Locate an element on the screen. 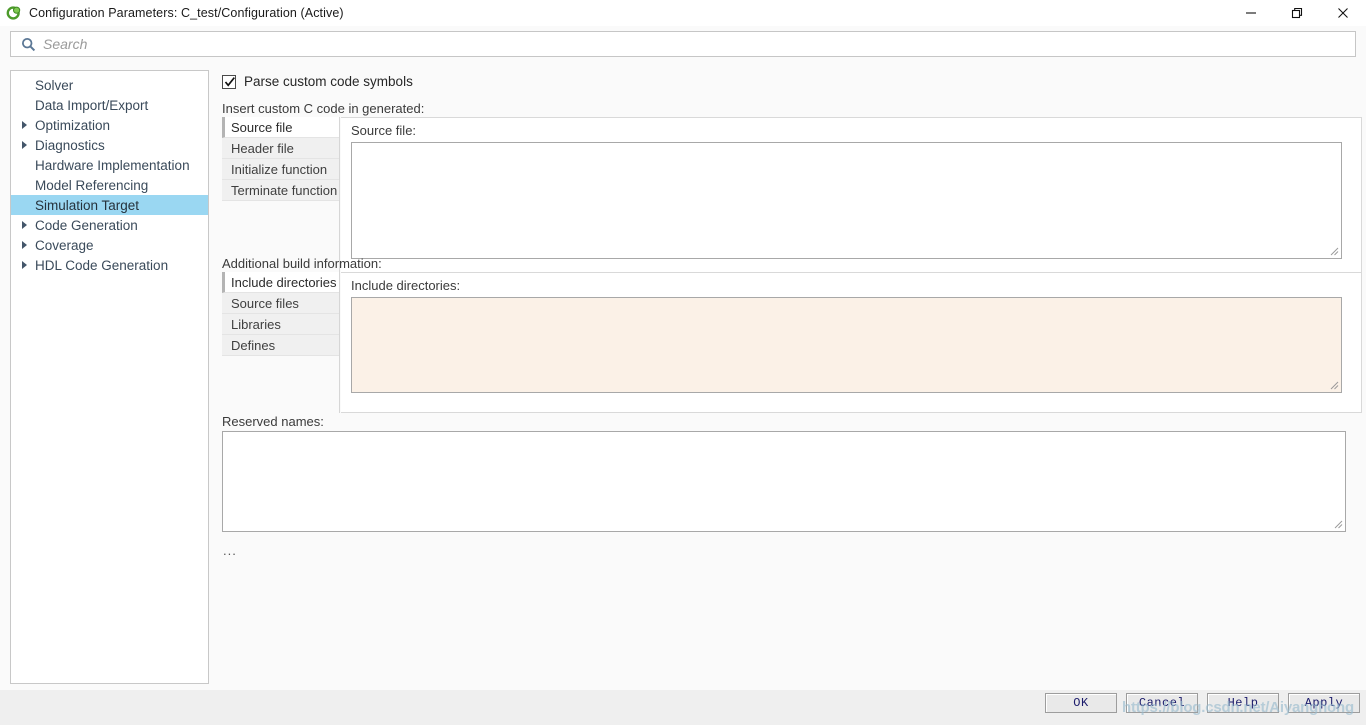 This screenshot has width=1366, height=725. parse-custom-code-symbols-row: Parse custom code symbols is located at coordinates (317, 81).